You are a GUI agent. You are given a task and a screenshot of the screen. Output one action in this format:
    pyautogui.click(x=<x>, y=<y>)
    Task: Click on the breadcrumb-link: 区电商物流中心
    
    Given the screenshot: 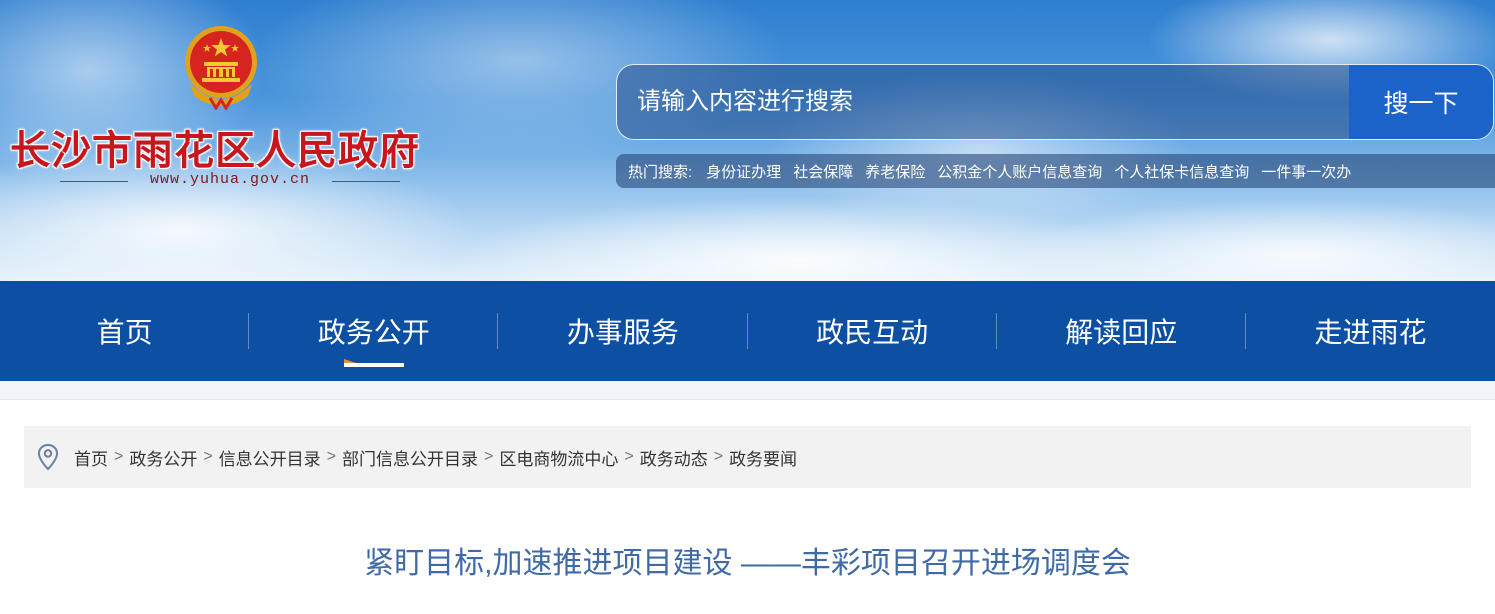 What is the action you would take?
    pyautogui.click(x=558, y=457)
    